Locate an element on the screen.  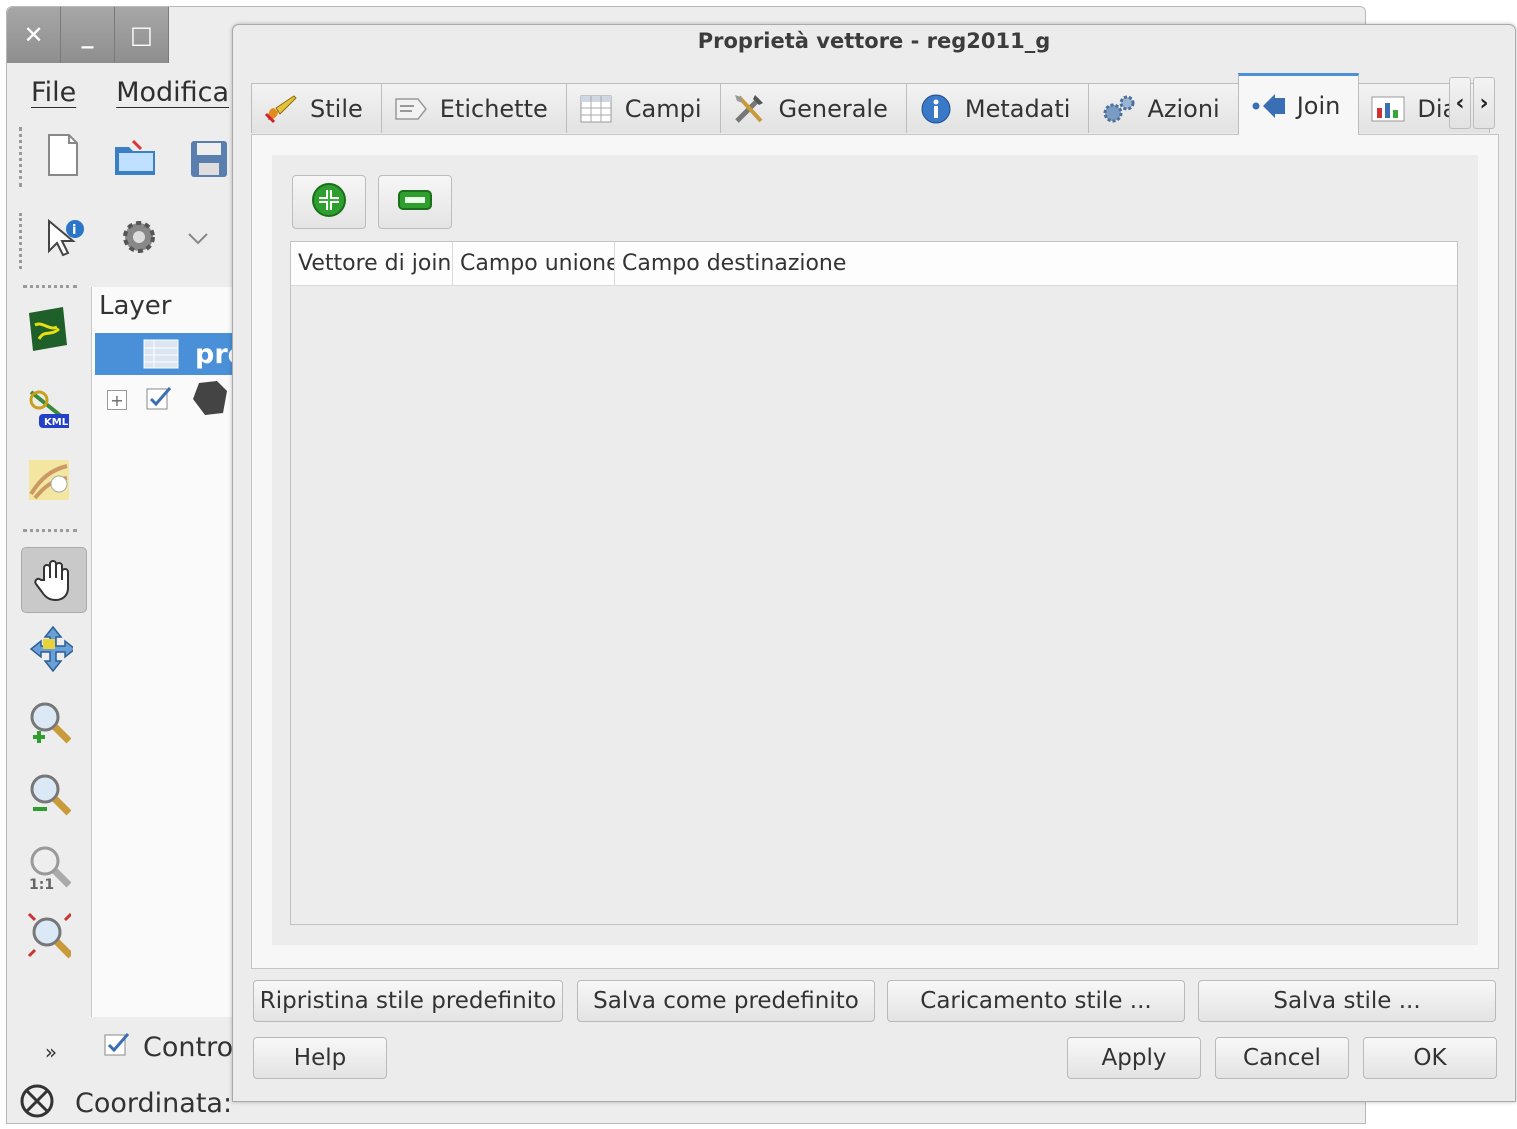
tab-metadati: Metadati is located at coordinates (997, 108).